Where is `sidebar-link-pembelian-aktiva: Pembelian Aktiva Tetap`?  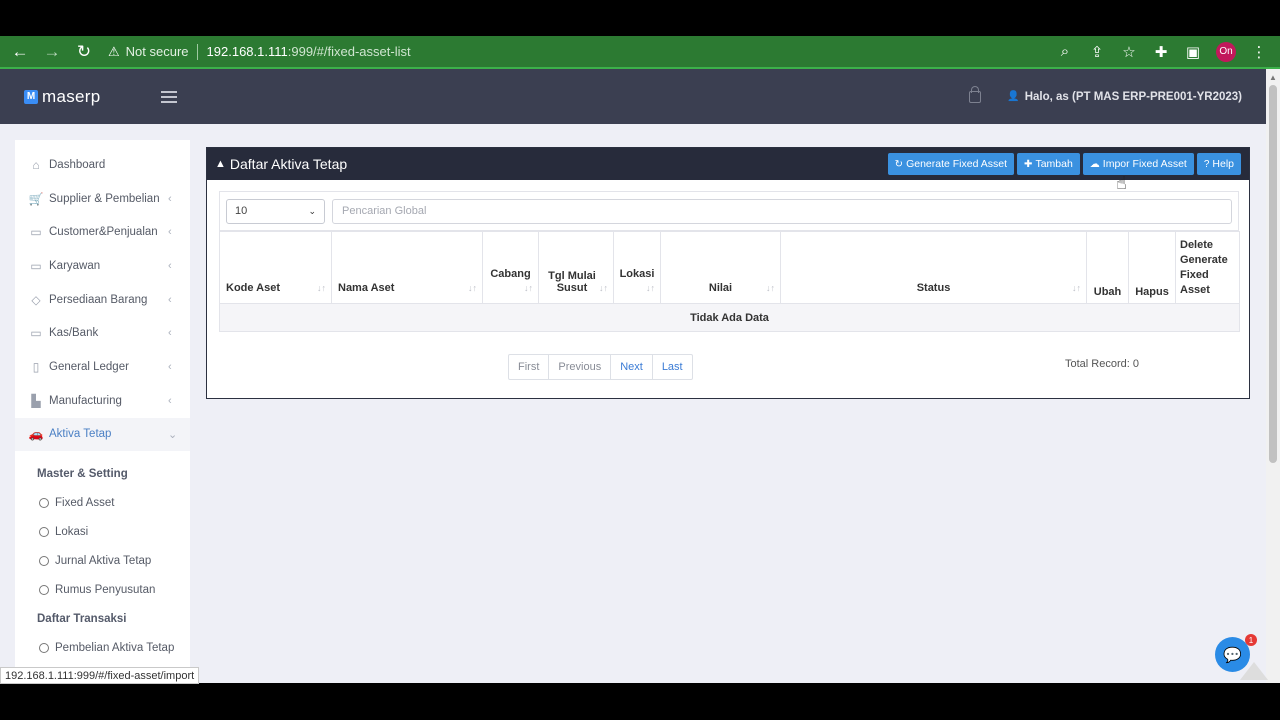 sidebar-link-pembelian-aktiva: Pembelian Aktiva Tetap is located at coordinates (102, 647).